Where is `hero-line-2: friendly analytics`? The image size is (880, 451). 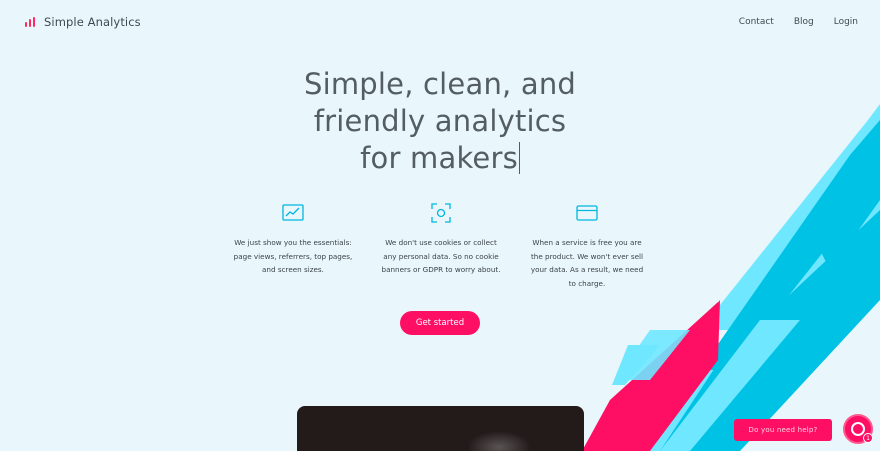 hero-line-2: friendly analytics is located at coordinates (440, 121).